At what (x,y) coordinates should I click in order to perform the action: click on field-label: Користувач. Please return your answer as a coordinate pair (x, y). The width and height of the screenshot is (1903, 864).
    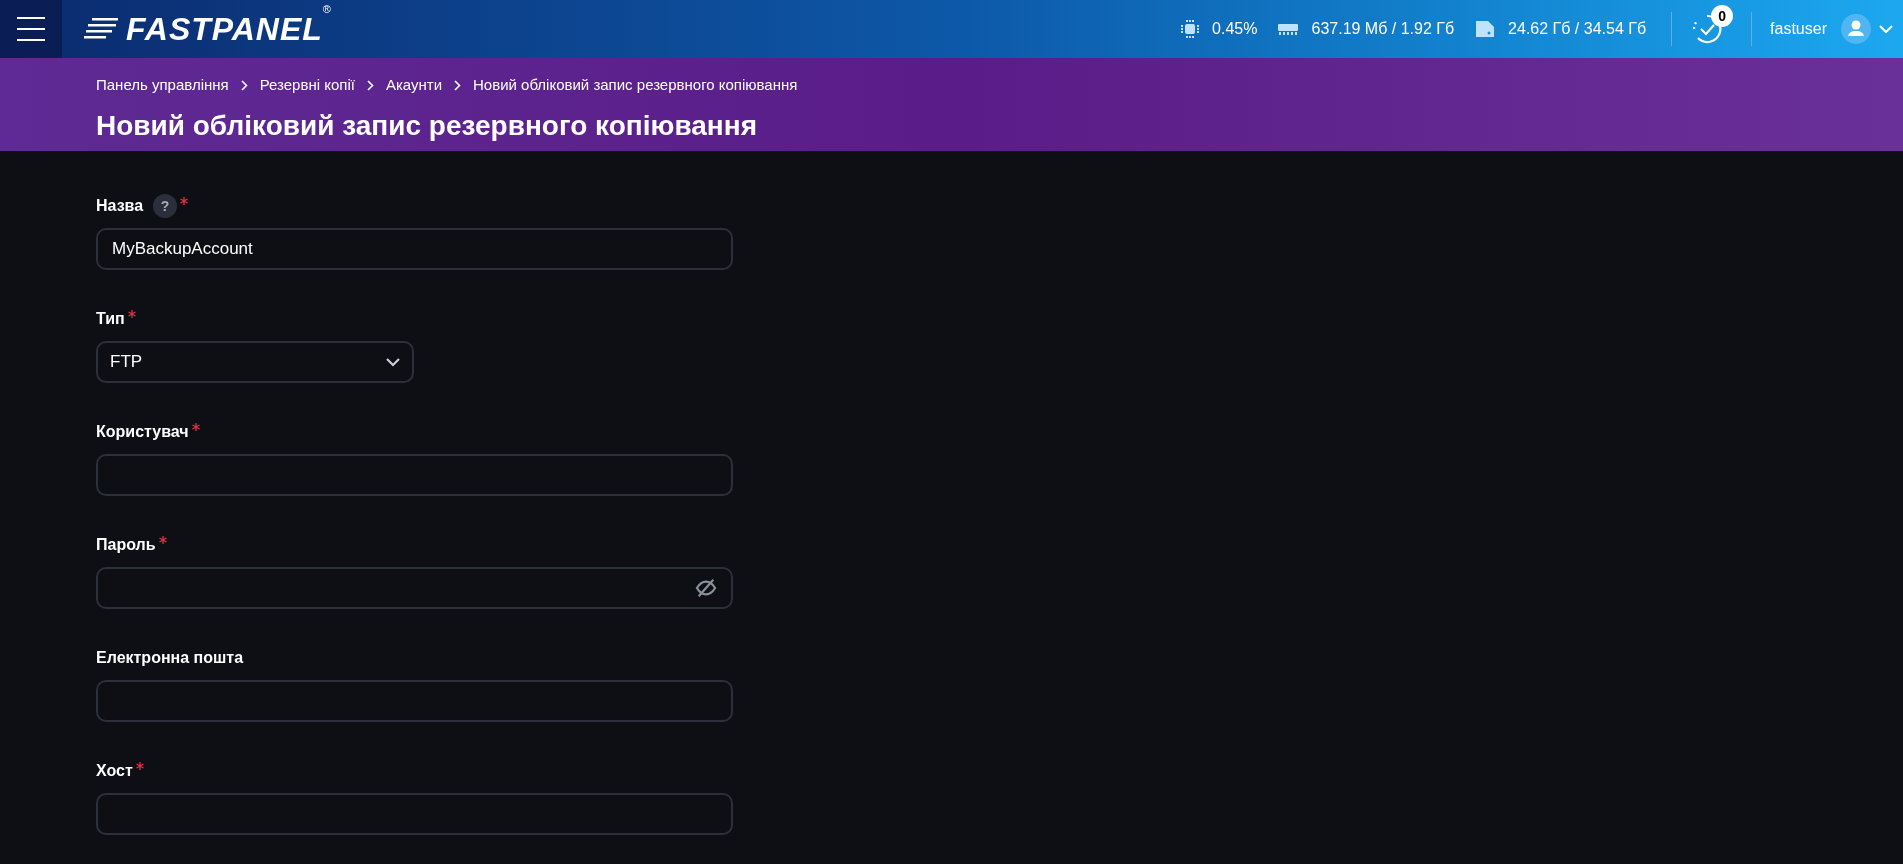
    Looking at the image, I should click on (142, 432).